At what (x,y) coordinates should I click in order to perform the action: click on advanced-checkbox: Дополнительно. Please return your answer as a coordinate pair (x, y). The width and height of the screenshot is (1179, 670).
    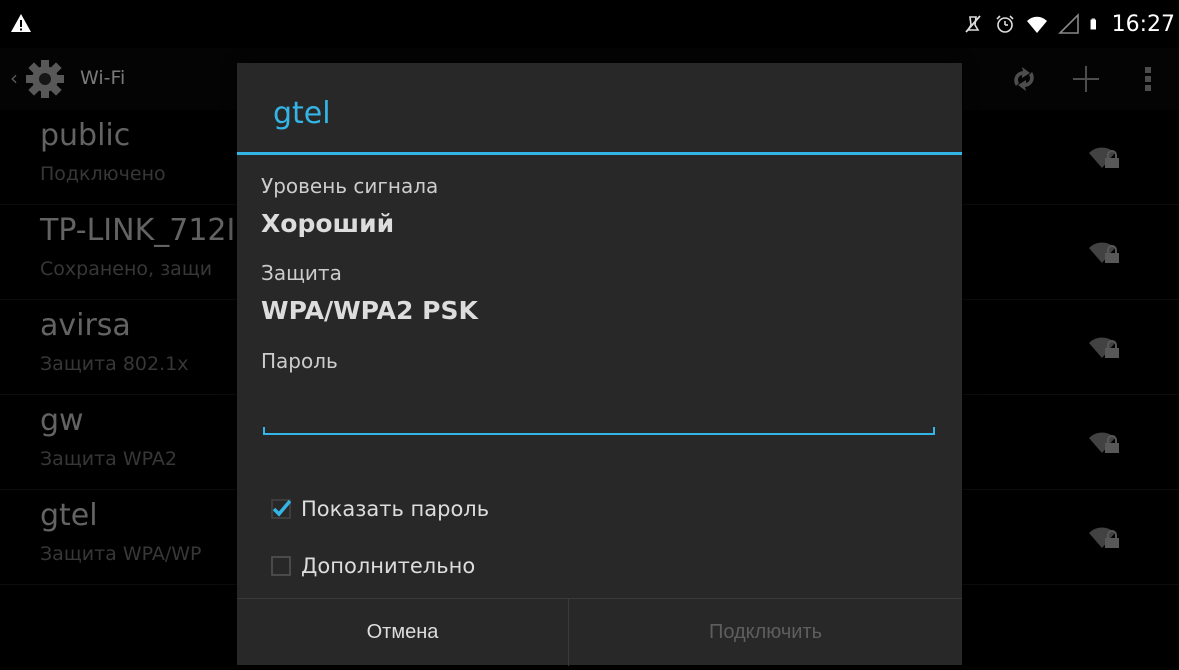
    Looking at the image, I should click on (373, 566).